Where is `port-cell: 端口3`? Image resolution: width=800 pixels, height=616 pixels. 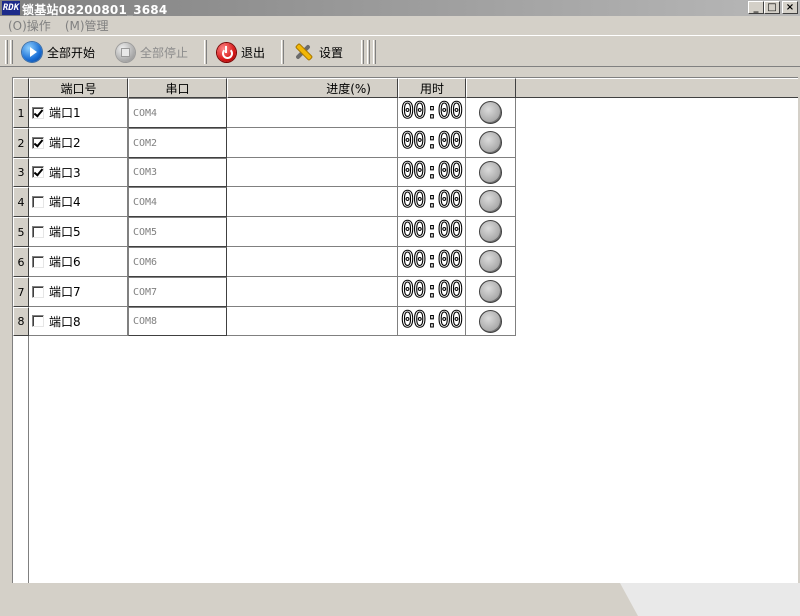 port-cell: 端口3 is located at coordinates (78, 172).